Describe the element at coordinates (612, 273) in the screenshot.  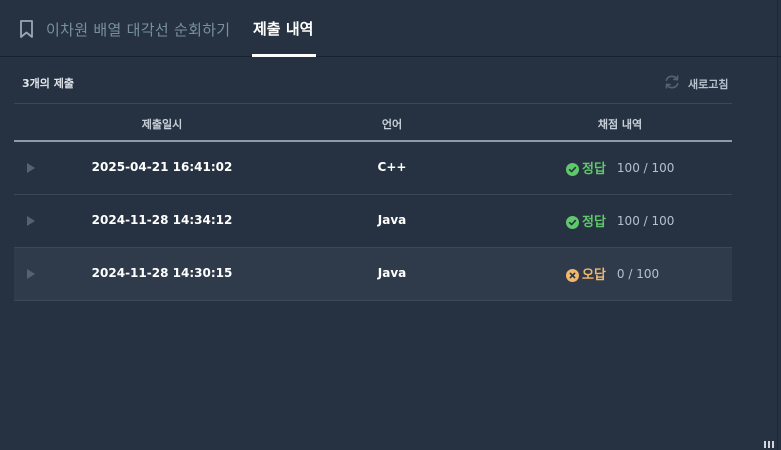
I see `submission-result: 오답 0 / 100` at that location.